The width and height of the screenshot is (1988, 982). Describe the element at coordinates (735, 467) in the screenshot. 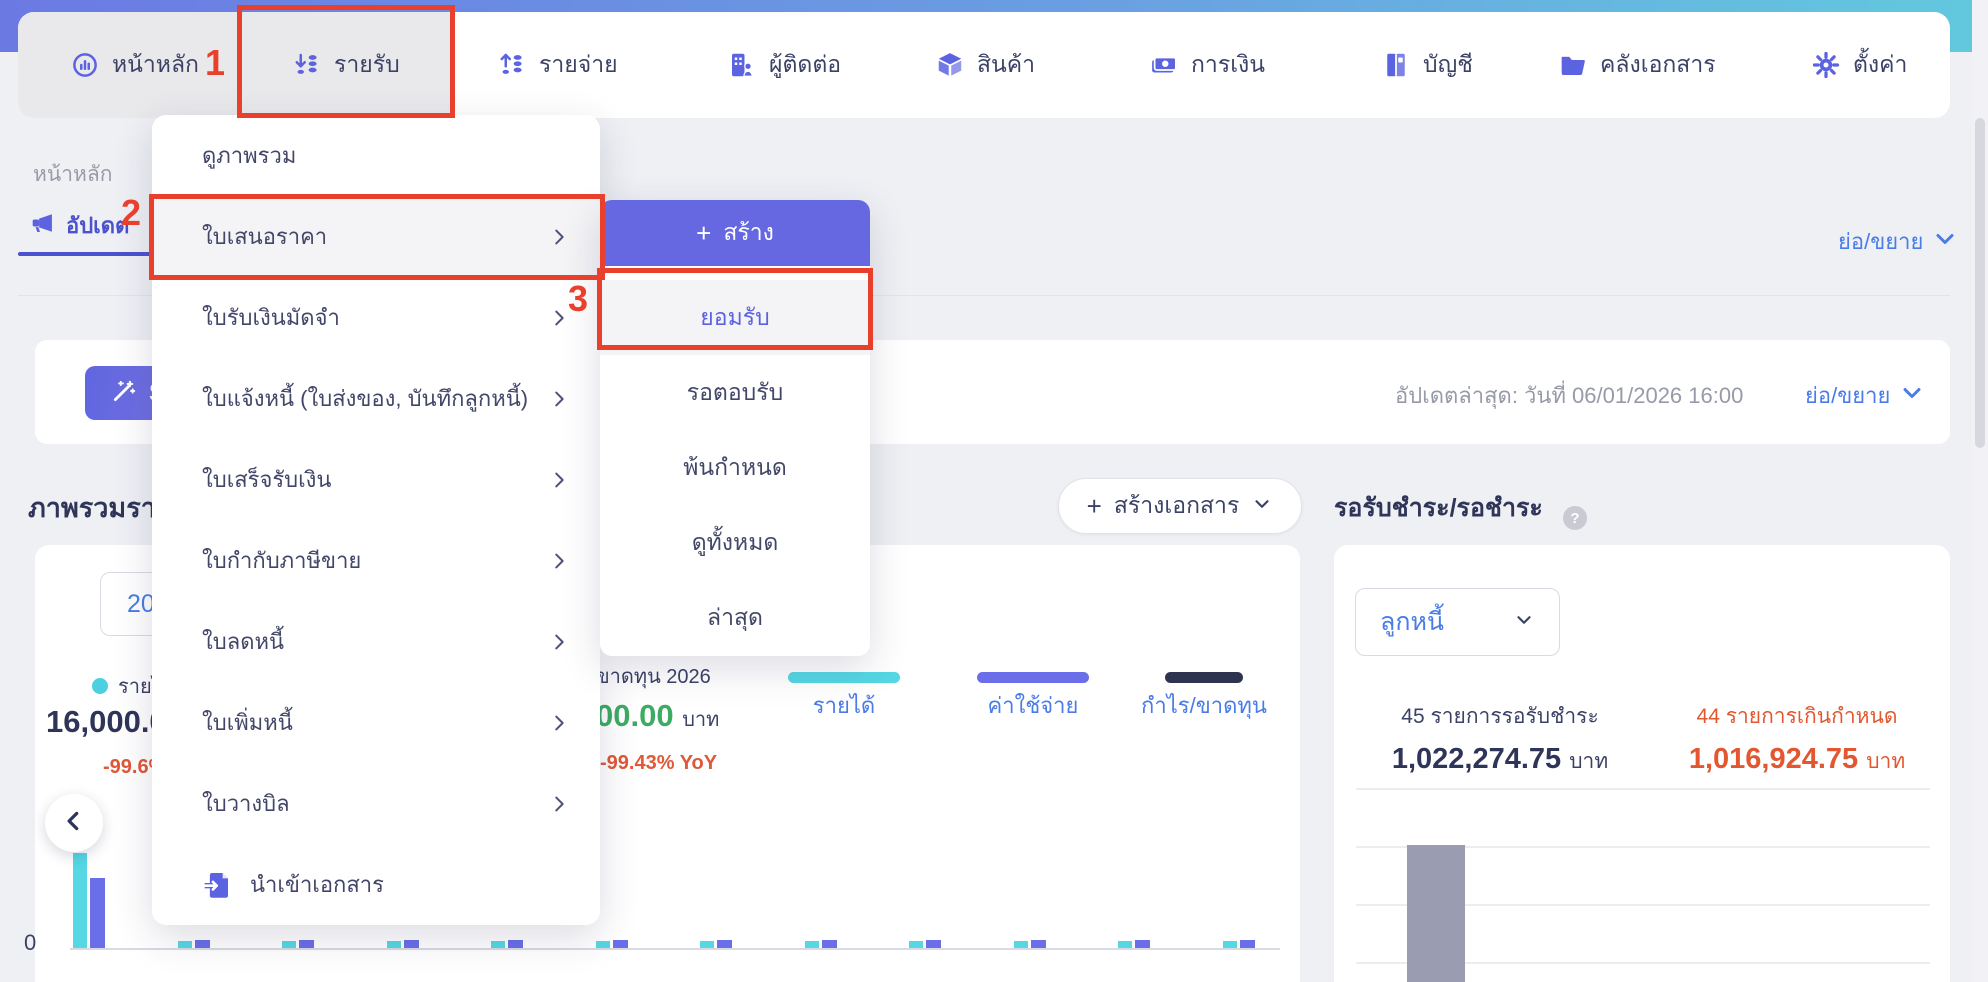

I see `submenu-item: พ้นกำหนด` at that location.